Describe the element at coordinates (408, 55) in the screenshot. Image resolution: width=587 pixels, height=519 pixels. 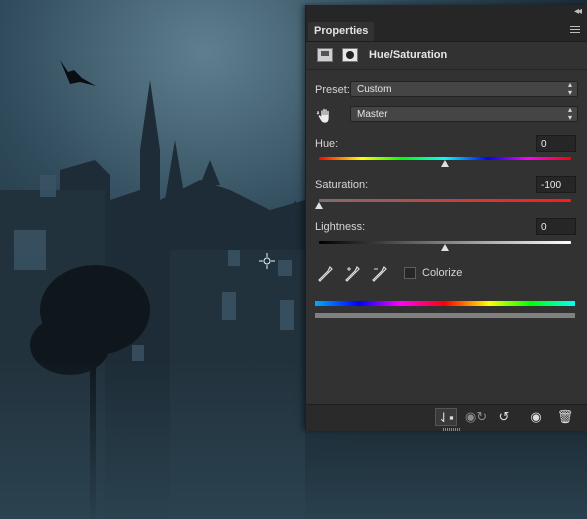
I see `adjustment-title: Hue/Saturation` at that location.